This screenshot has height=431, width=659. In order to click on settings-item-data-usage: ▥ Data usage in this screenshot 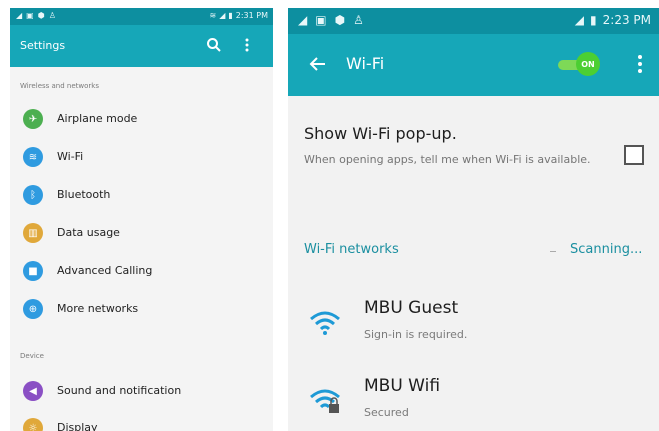, I will do `click(141, 233)`.